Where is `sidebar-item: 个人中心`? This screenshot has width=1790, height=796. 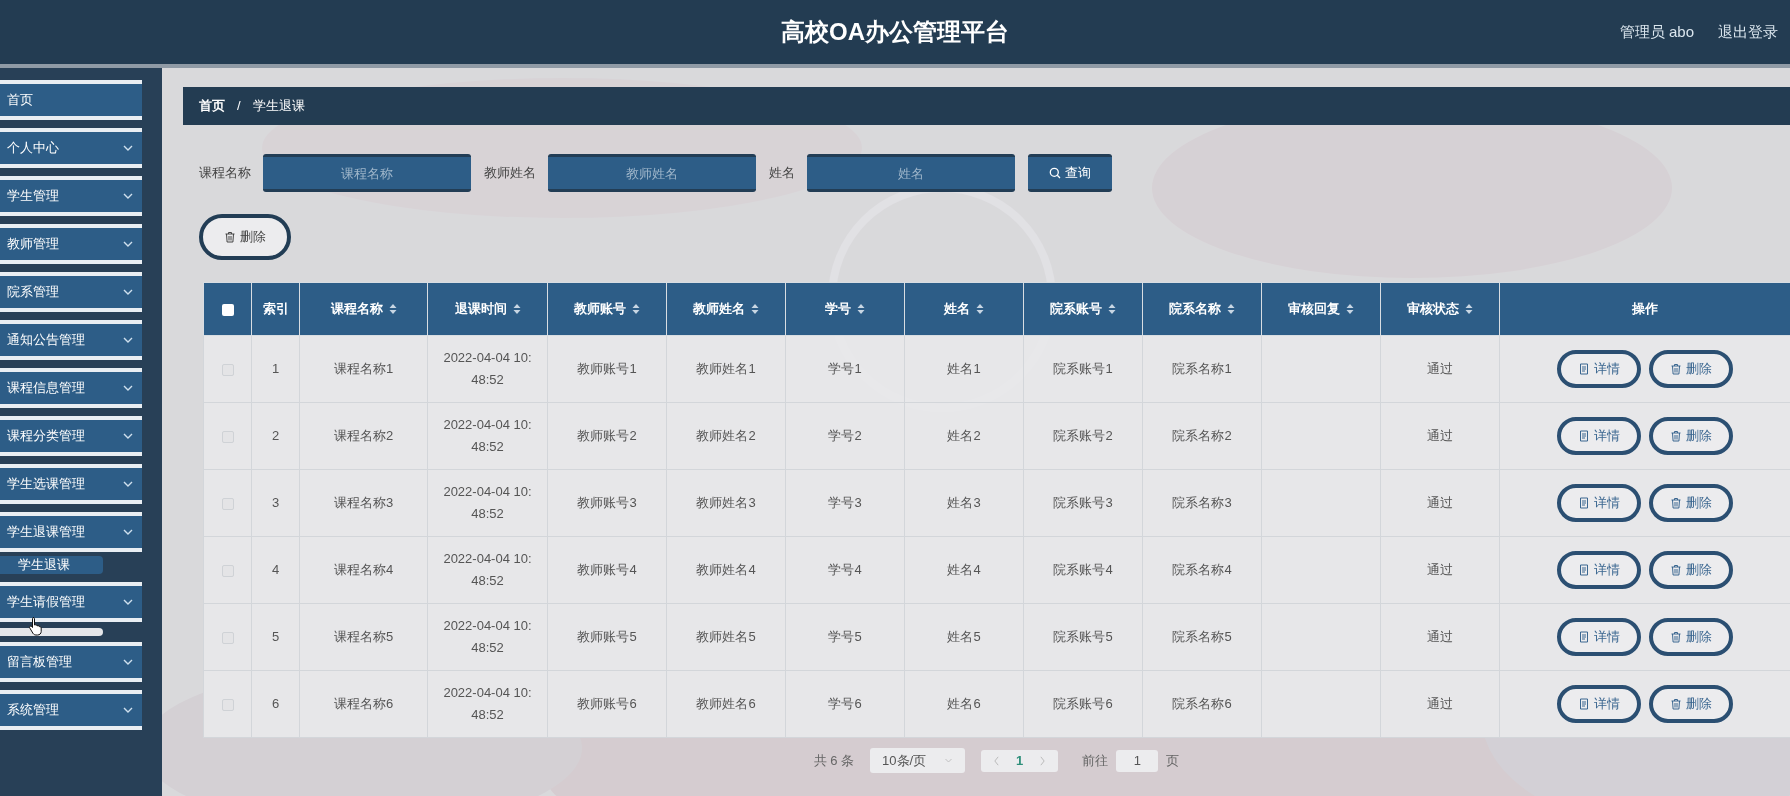
sidebar-item: 个人中心 is located at coordinates (71, 148).